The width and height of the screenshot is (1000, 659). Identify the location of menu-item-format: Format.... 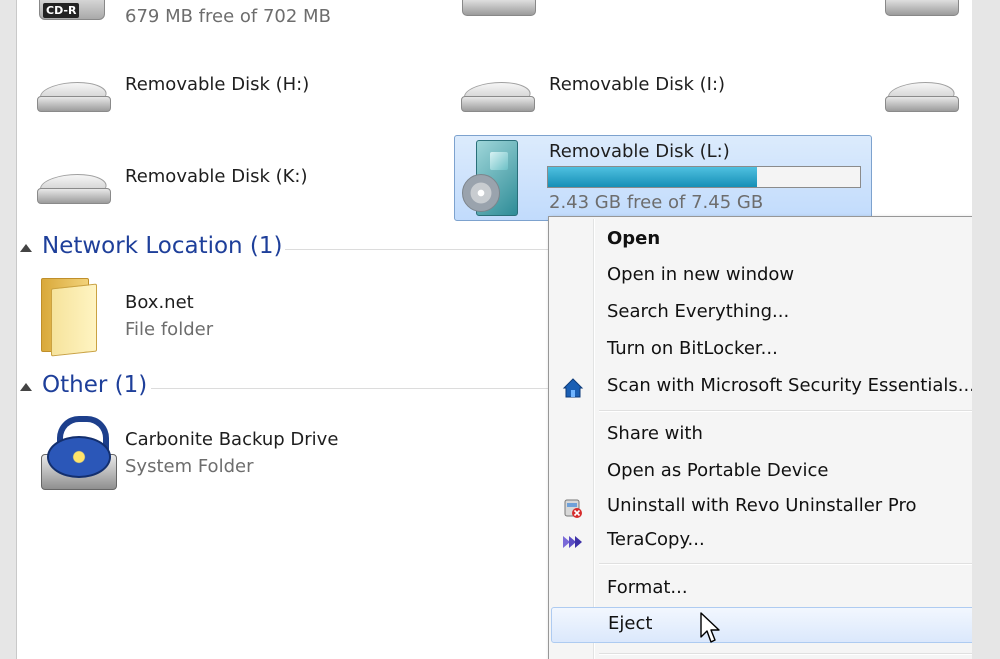
(761, 588).